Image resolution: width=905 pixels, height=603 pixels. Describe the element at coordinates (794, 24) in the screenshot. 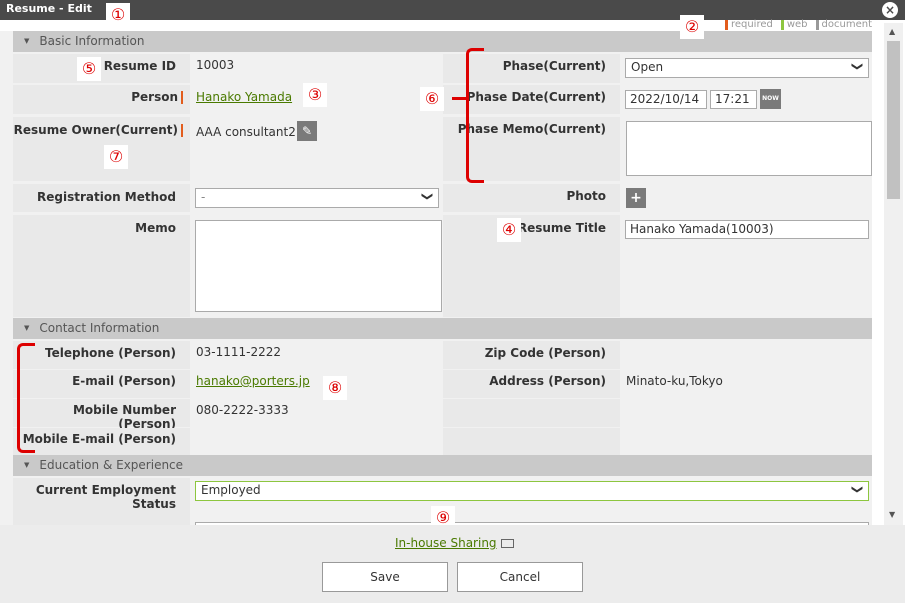

I see `legend-web: web` at that location.